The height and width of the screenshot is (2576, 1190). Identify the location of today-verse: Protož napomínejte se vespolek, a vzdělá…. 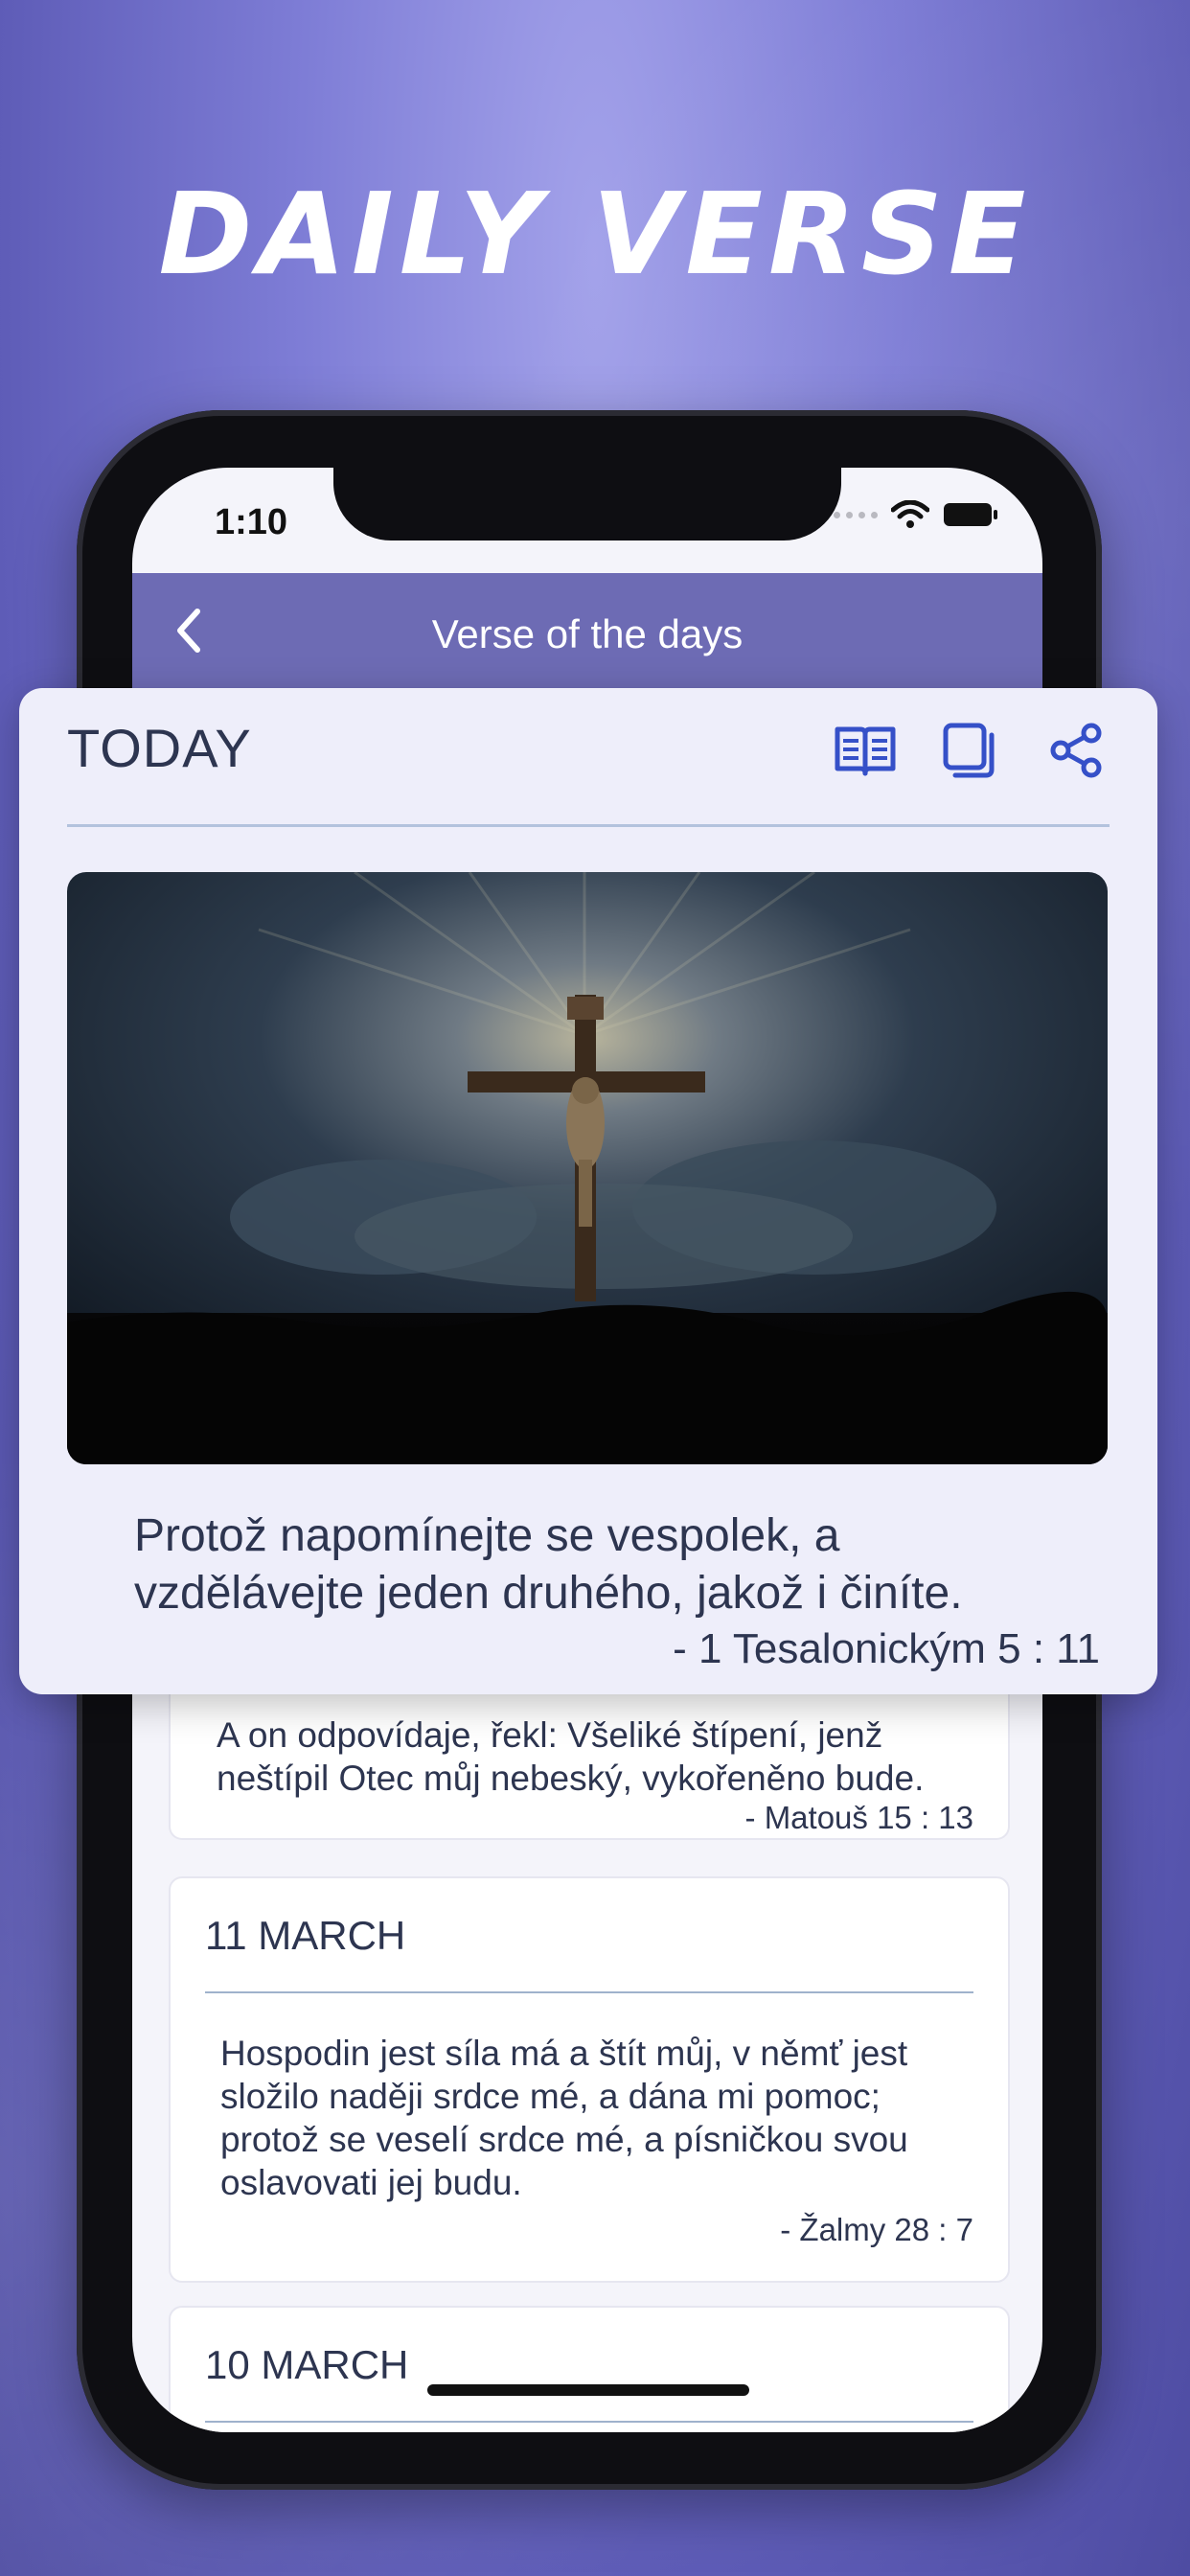
(548, 1564).